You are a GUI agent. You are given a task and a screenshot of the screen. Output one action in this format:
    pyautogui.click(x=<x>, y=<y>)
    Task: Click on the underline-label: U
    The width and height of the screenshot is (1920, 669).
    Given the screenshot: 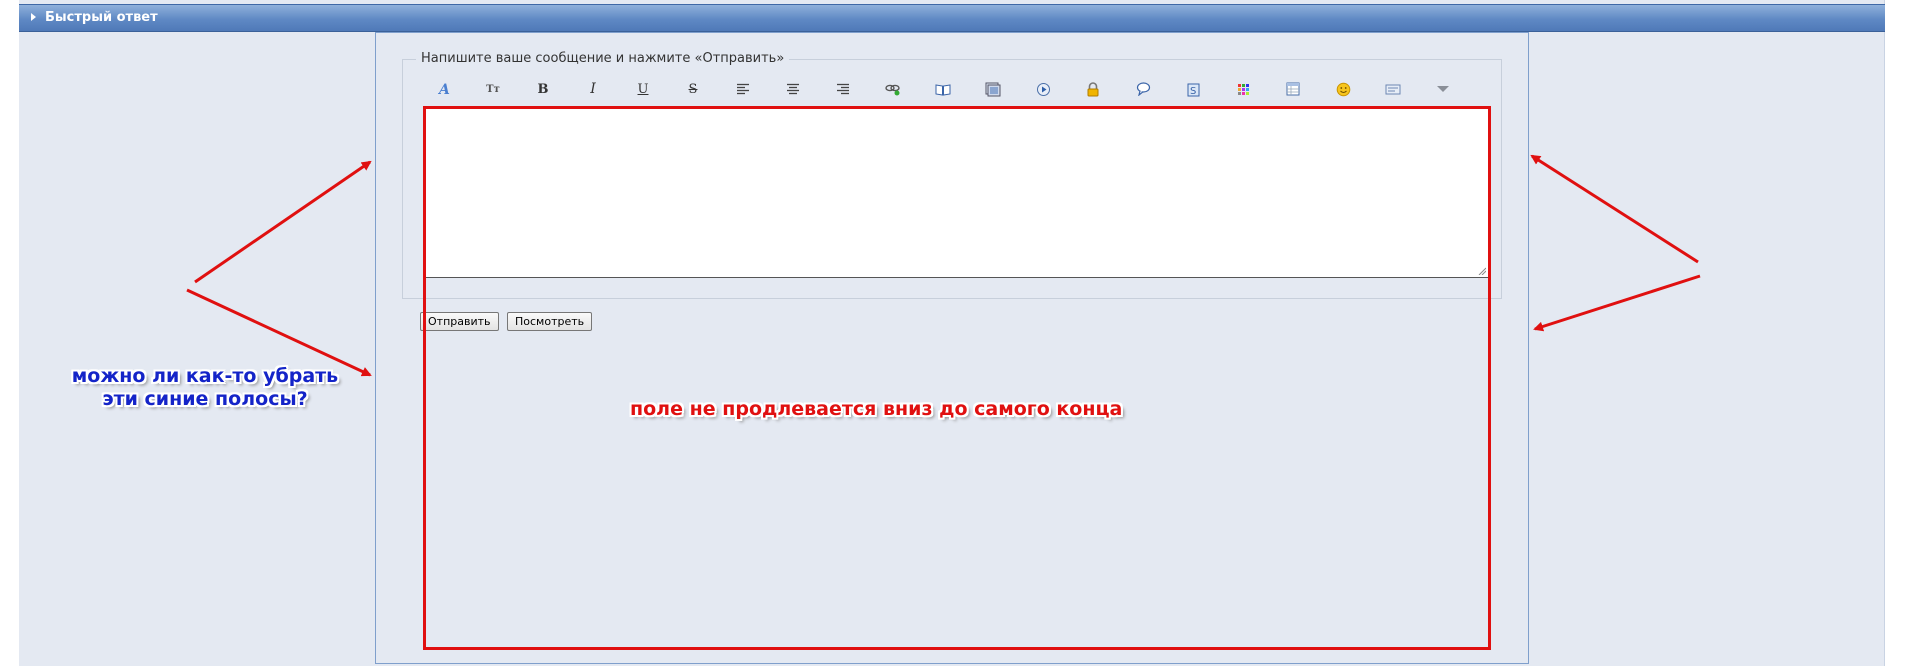 What is the action you would take?
    pyautogui.click(x=643, y=89)
    